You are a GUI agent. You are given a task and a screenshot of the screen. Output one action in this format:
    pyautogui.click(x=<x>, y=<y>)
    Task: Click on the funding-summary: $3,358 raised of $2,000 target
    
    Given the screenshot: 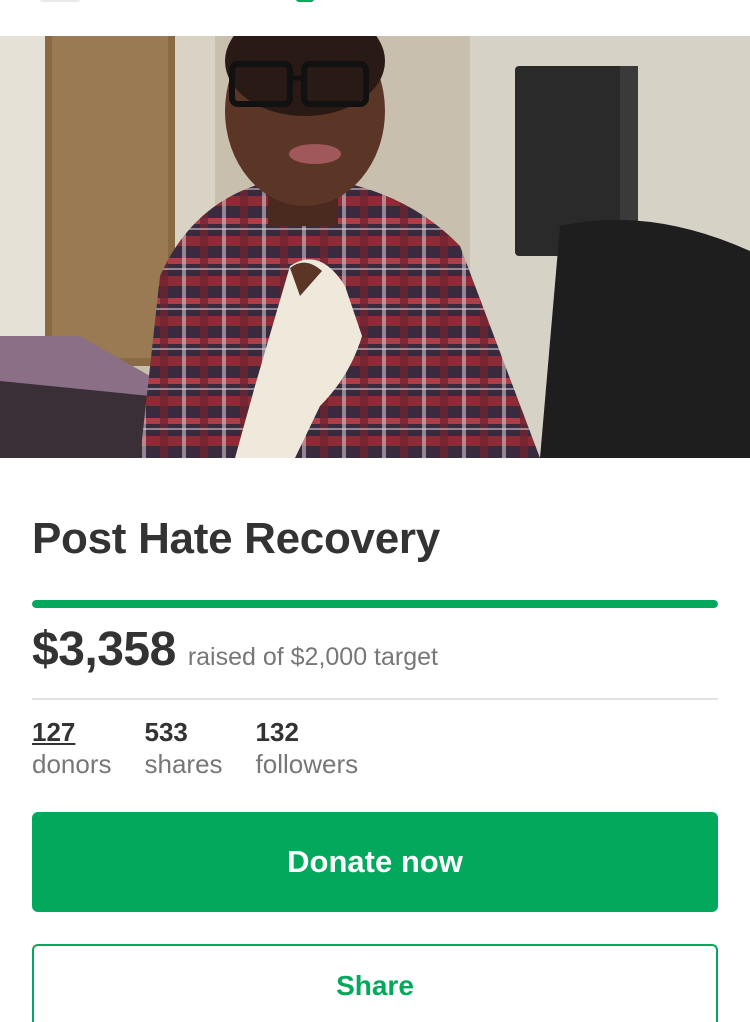 What is the action you would take?
    pyautogui.click(x=375, y=652)
    